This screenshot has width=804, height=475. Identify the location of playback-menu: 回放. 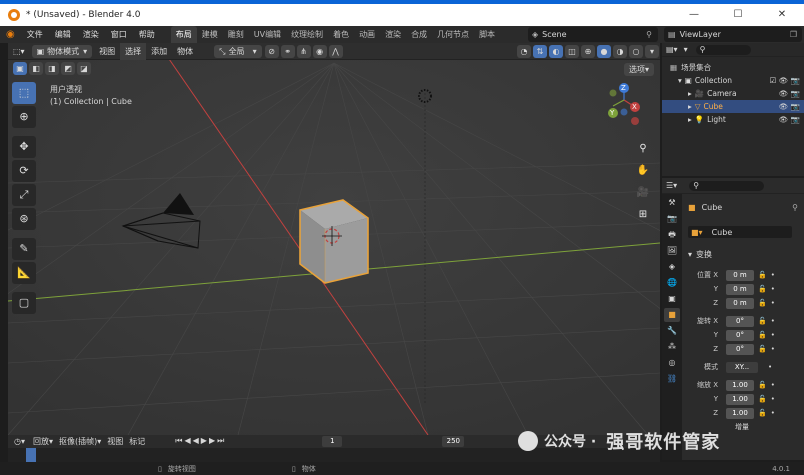
(41, 441).